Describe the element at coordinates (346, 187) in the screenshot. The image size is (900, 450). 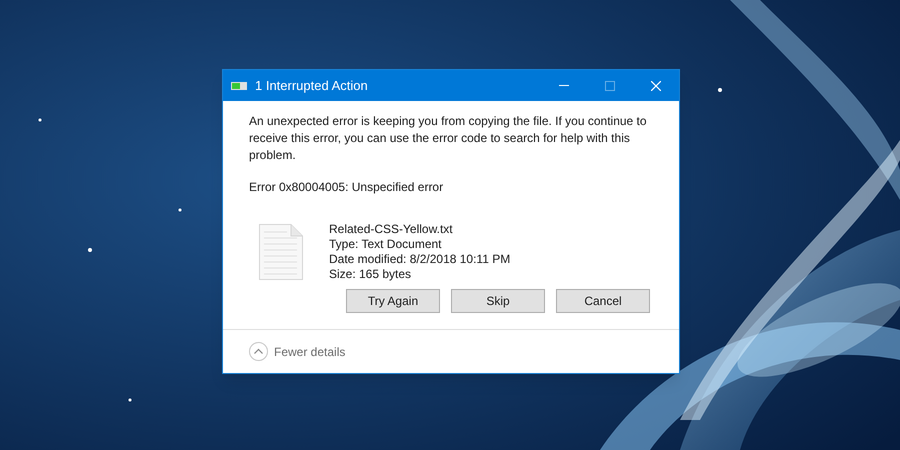
I see `error-code: Error 0x80004005: Unspecified error` at that location.